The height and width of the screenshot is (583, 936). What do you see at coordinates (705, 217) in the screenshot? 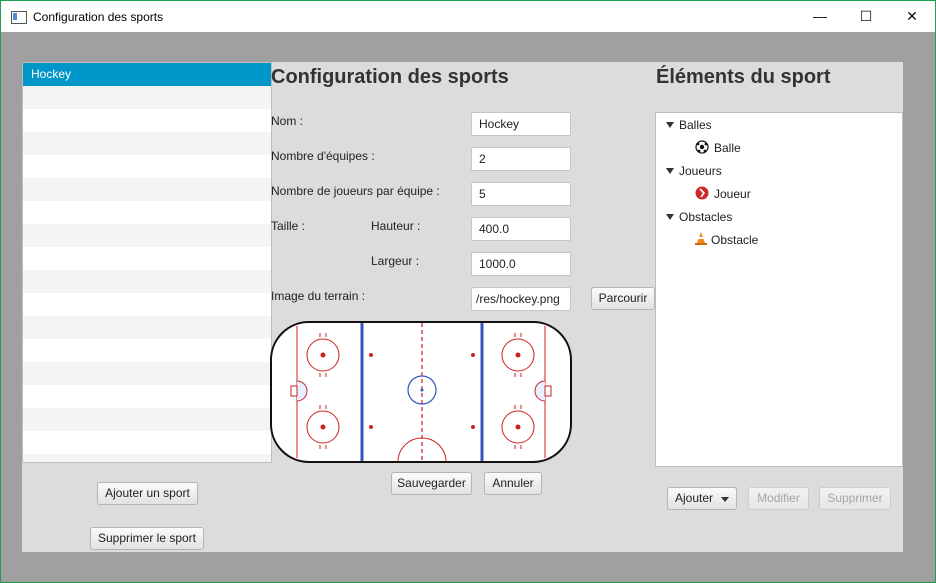
I see `tree-group-obstacles: Obstacles` at bounding box center [705, 217].